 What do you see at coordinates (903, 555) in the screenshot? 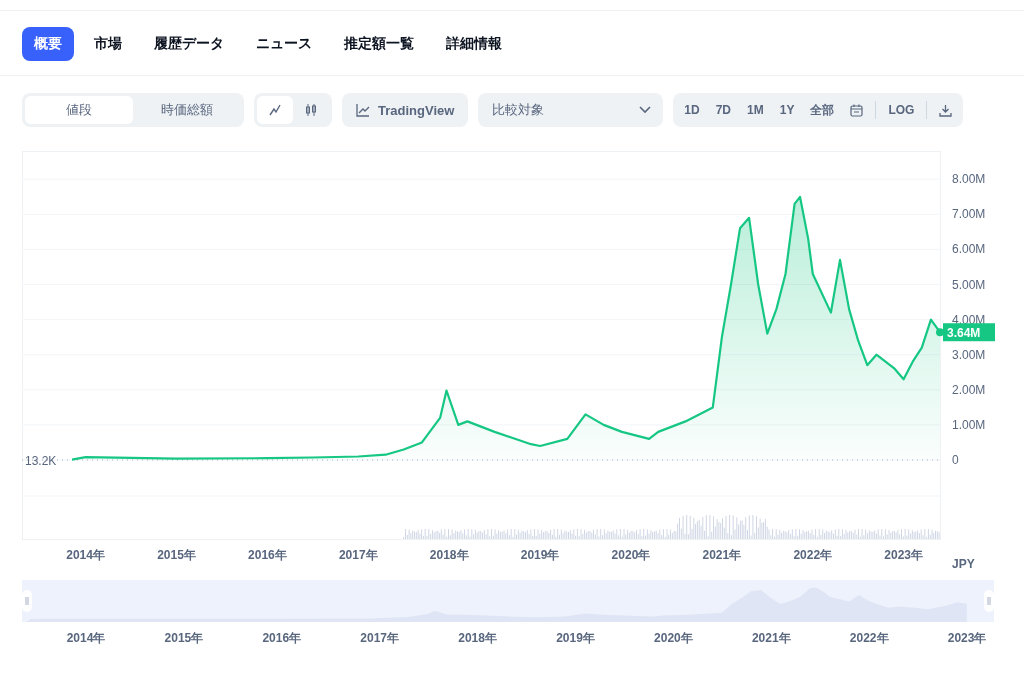
I see `x-axis-label: 2023年` at bounding box center [903, 555].